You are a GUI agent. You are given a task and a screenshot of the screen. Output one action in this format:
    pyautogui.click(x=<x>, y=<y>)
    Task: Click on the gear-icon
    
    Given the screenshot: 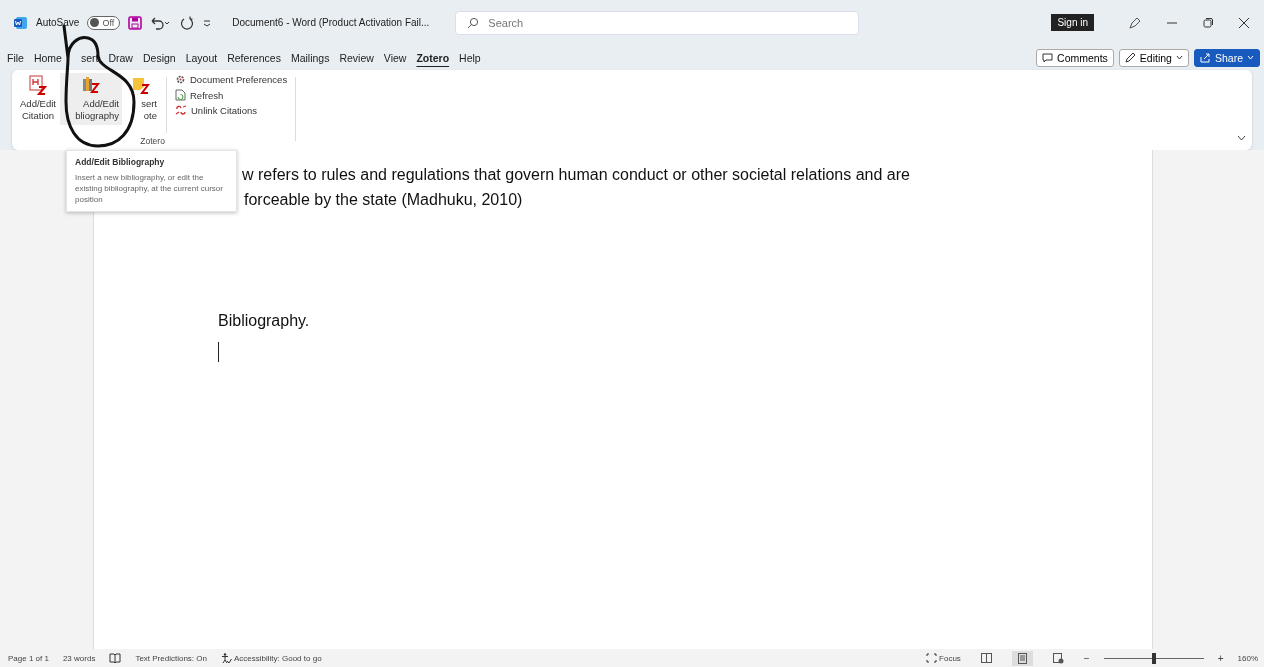 What is the action you would take?
    pyautogui.click(x=180, y=79)
    